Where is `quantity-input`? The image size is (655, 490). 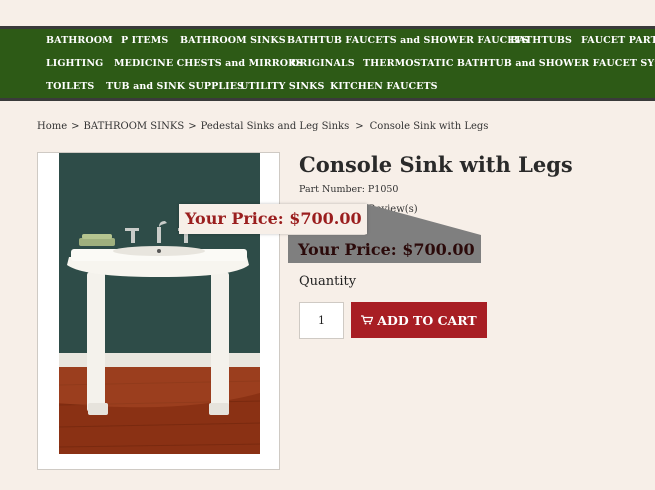 quantity-input is located at coordinates (321, 320).